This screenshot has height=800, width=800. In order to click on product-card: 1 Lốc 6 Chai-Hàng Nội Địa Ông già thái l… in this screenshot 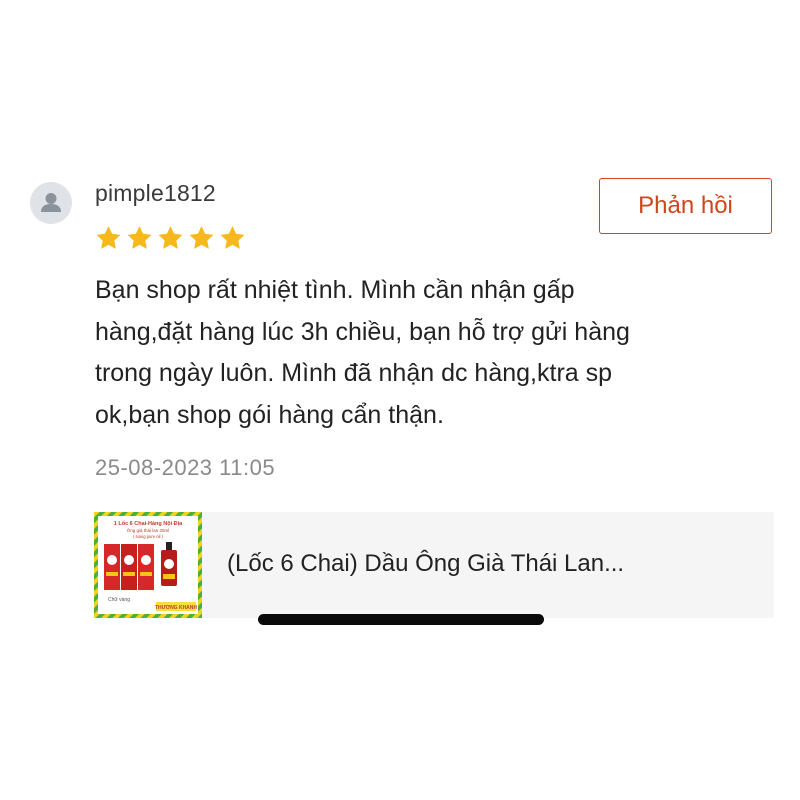, I will do `click(434, 565)`.